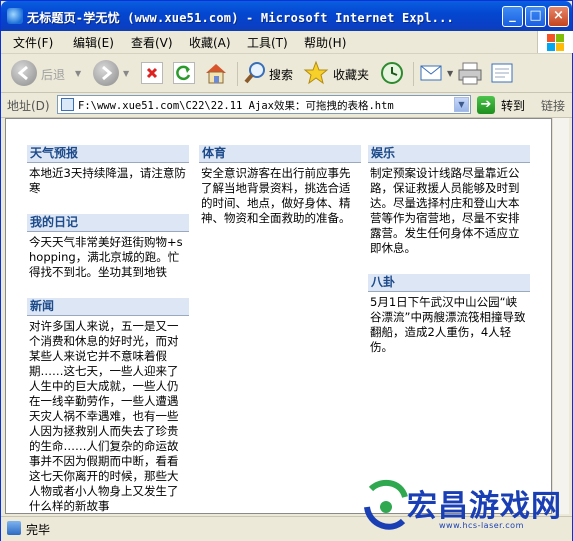 The height and width of the screenshot is (541, 573). I want to click on mail-dropdown-icon: ▼, so click(450, 73).